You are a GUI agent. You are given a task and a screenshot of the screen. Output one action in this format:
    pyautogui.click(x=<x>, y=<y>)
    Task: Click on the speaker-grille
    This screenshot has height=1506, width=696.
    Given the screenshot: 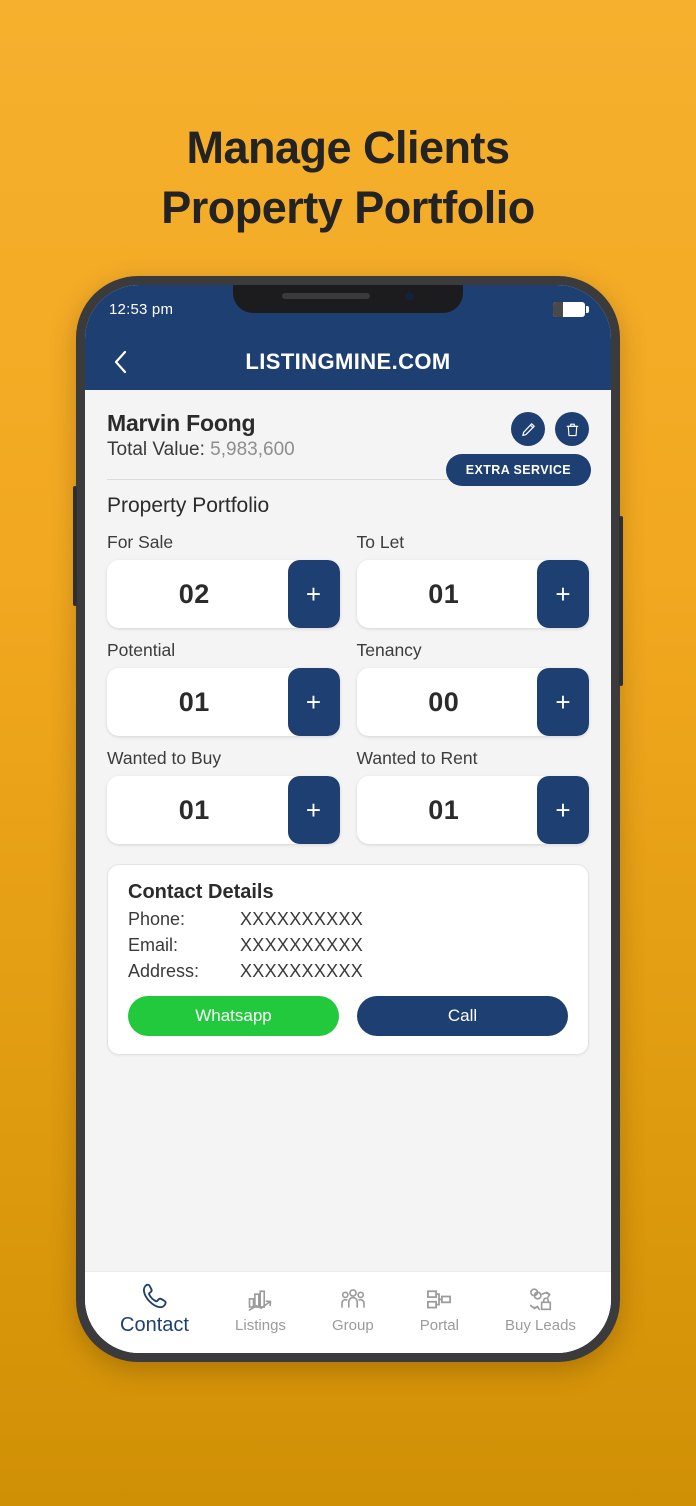 What is the action you would take?
    pyautogui.click(x=325, y=296)
    